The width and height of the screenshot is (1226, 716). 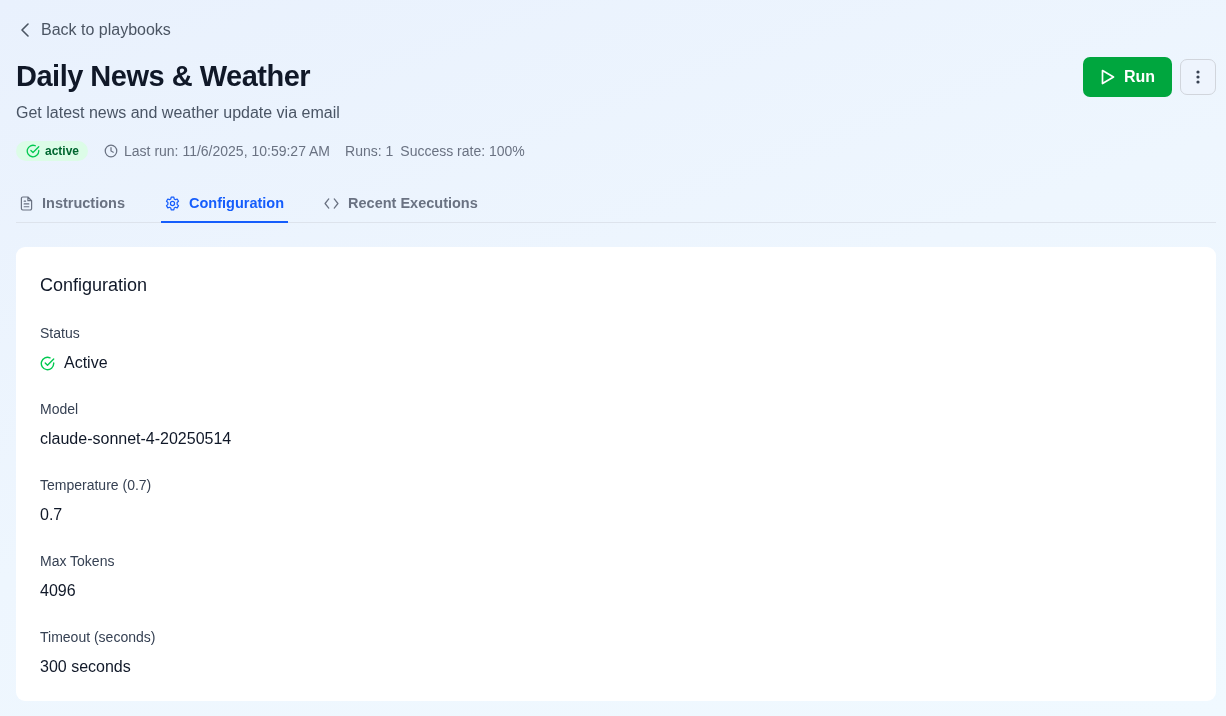 What do you see at coordinates (401, 204) in the screenshot?
I see `tab: Recent Executions` at bounding box center [401, 204].